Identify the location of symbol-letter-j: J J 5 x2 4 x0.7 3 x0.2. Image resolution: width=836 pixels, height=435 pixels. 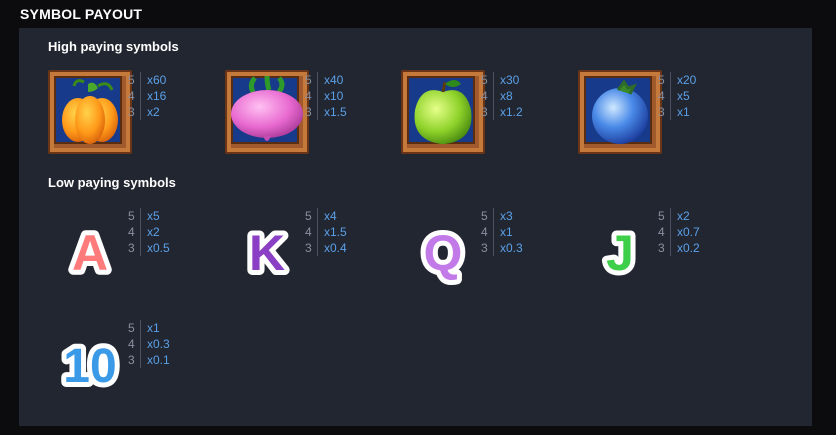
(668, 256).